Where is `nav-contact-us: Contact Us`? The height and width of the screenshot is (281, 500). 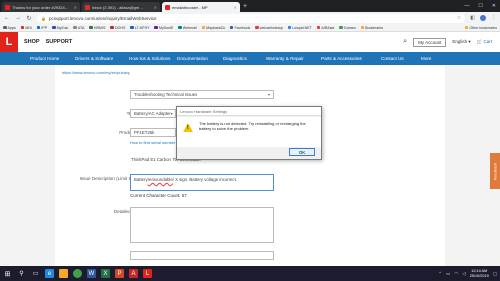 nav-contact-us: Contact Us is located at coordinates (401, 58).